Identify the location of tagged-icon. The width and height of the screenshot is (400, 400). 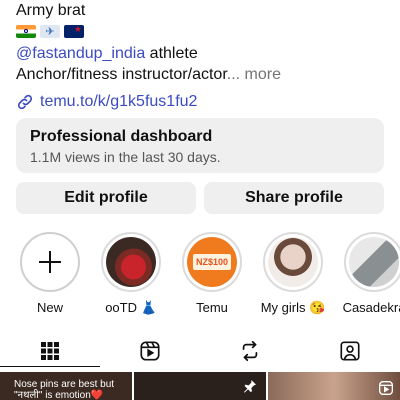
(350, 351).